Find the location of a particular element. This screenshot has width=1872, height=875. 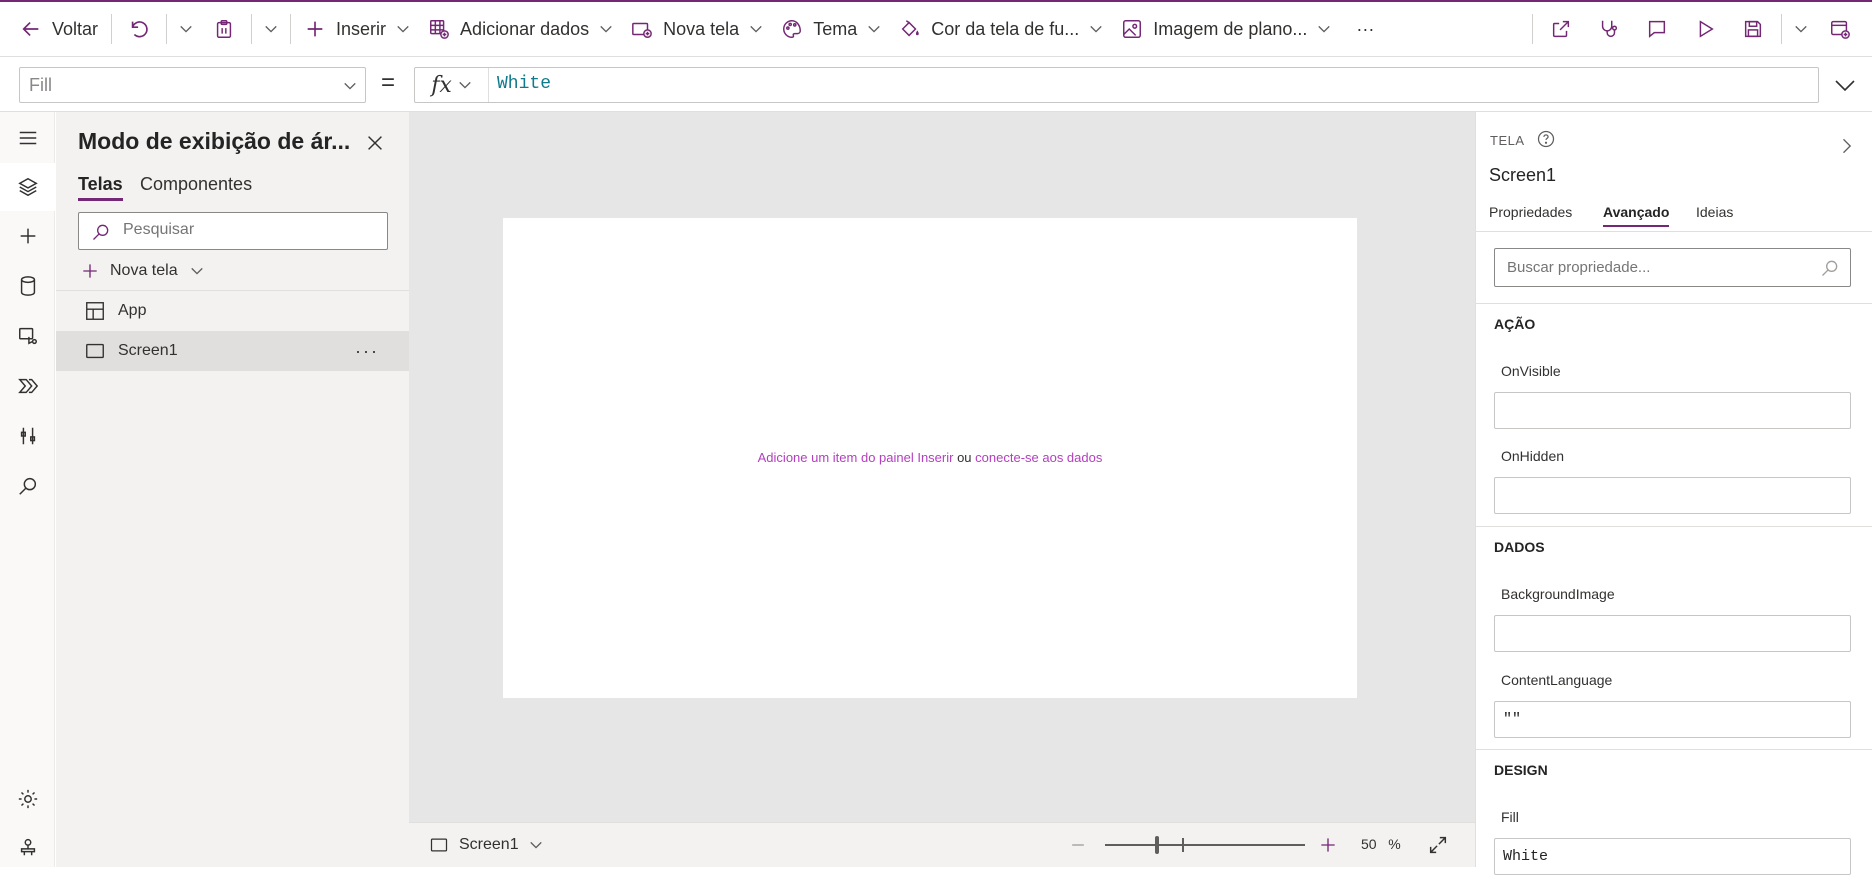

save-dropdown is located at coordinates (1801, 29).